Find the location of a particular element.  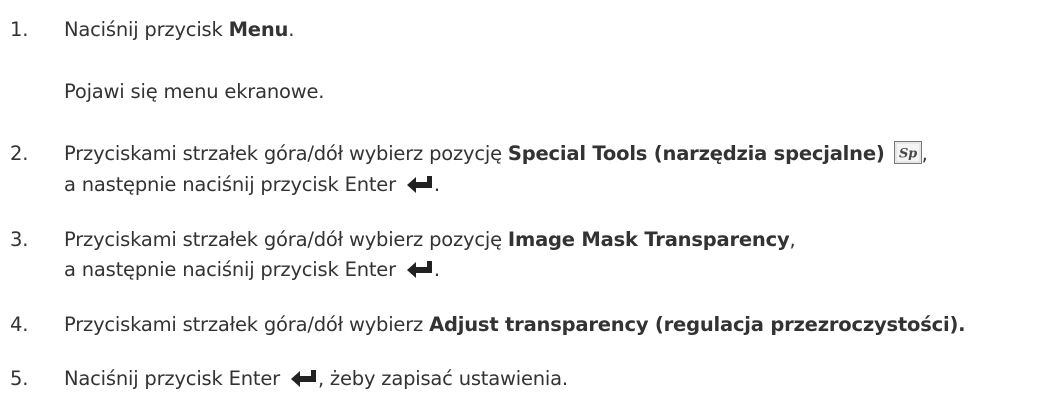

special-tools-icon: Sp is located at coordinates (907, 152).